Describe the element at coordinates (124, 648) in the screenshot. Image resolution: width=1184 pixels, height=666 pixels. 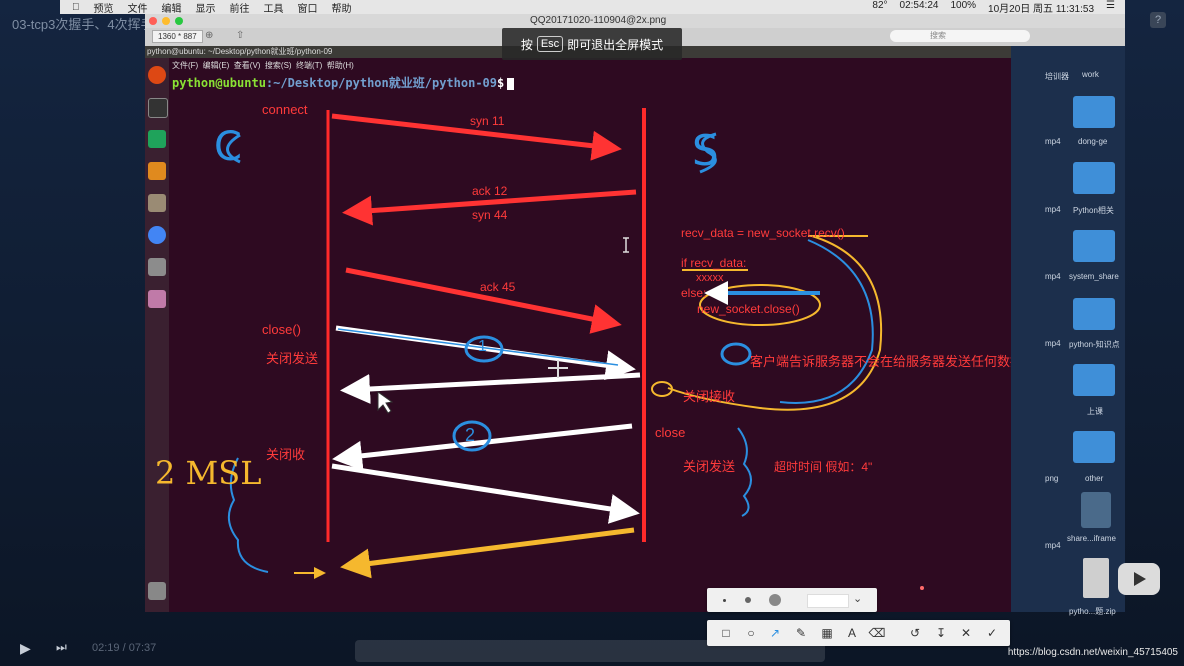
I see `playback-time: 02:19 / 07:37` at that location.